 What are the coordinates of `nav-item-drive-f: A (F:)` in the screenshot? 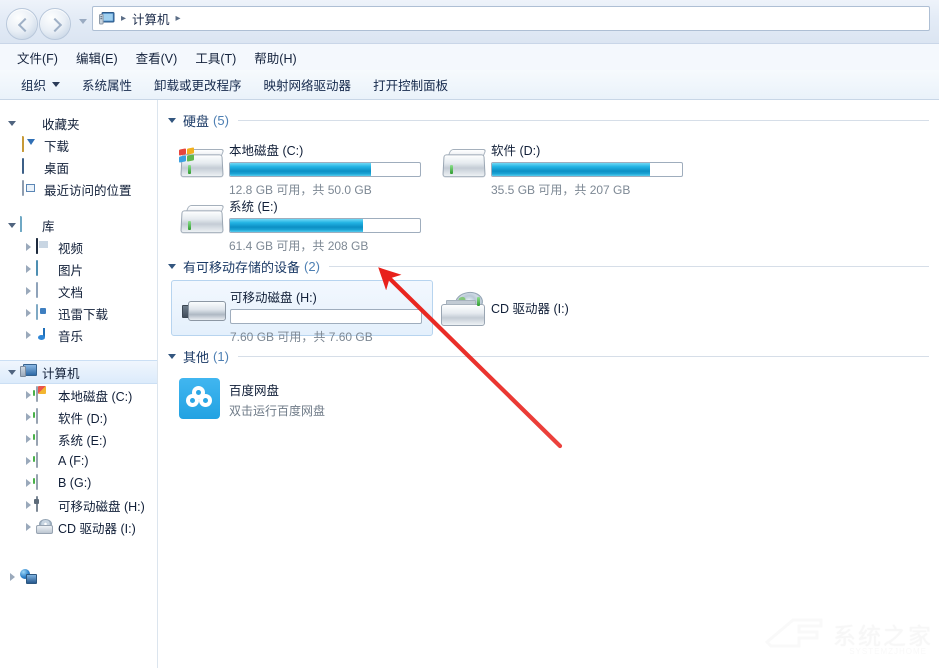 It's located at (78, 461).